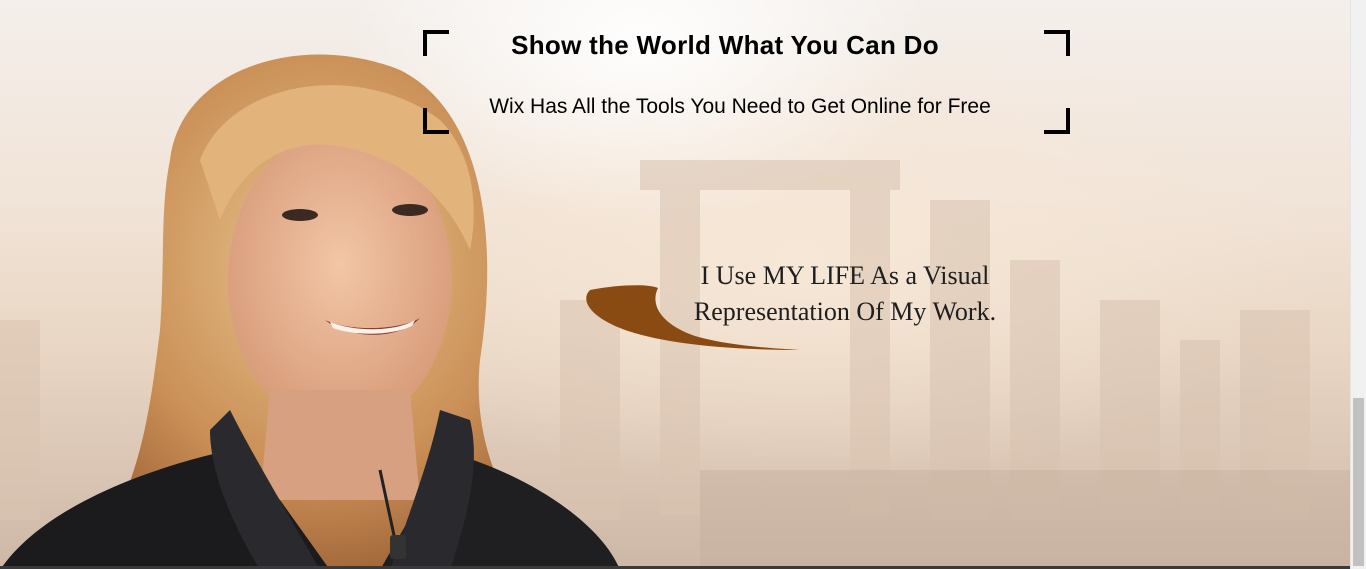 Image resolution: width=1366 pixels, height=569 pixels. What do you see at coordinates (1057, 43) in the screenshot?
I see `frame-corner-top-right` at bounding box center [1057, 43].